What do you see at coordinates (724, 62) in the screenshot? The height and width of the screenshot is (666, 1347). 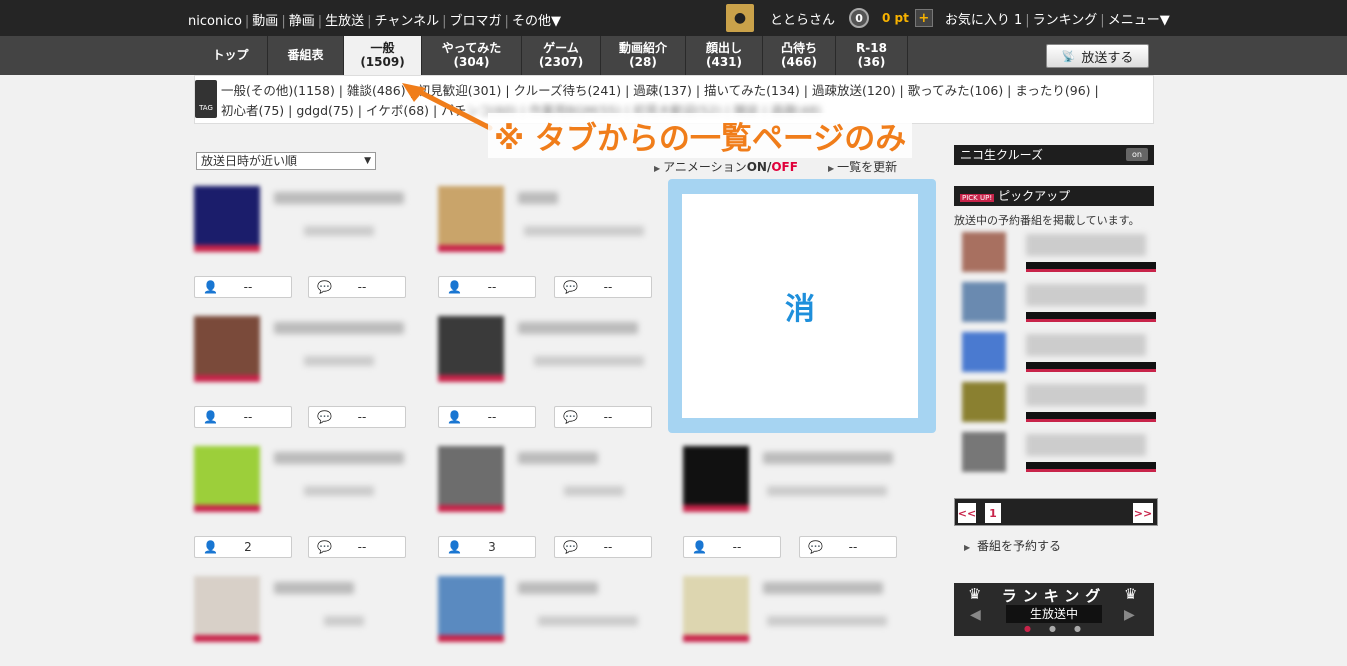 I see `tab-count: (431)` at bounding box center [724, 62].